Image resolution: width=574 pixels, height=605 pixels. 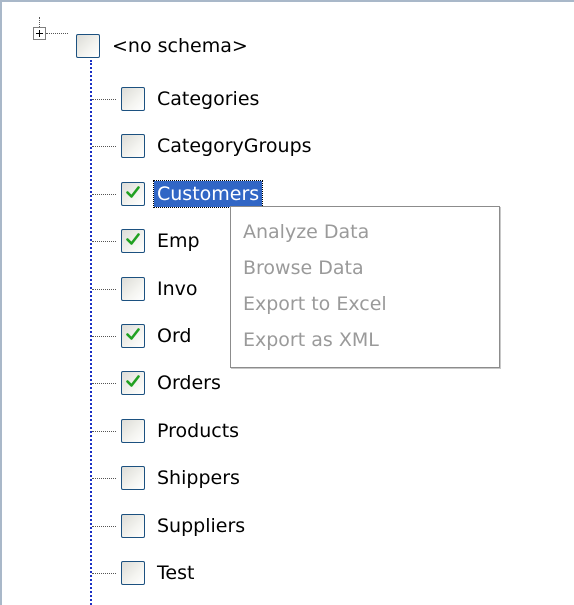 What do you see at coordinates (234, 146) in the screenshot?
I see `tree-item-label: CategoryGroups` at bounding box center [234, 146].